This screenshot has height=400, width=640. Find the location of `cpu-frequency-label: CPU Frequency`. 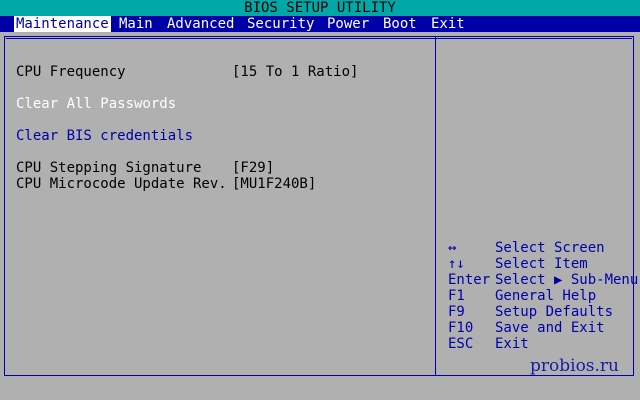

cpu-frequency-label: CPU Frequency is located at coordinates (71, 72).